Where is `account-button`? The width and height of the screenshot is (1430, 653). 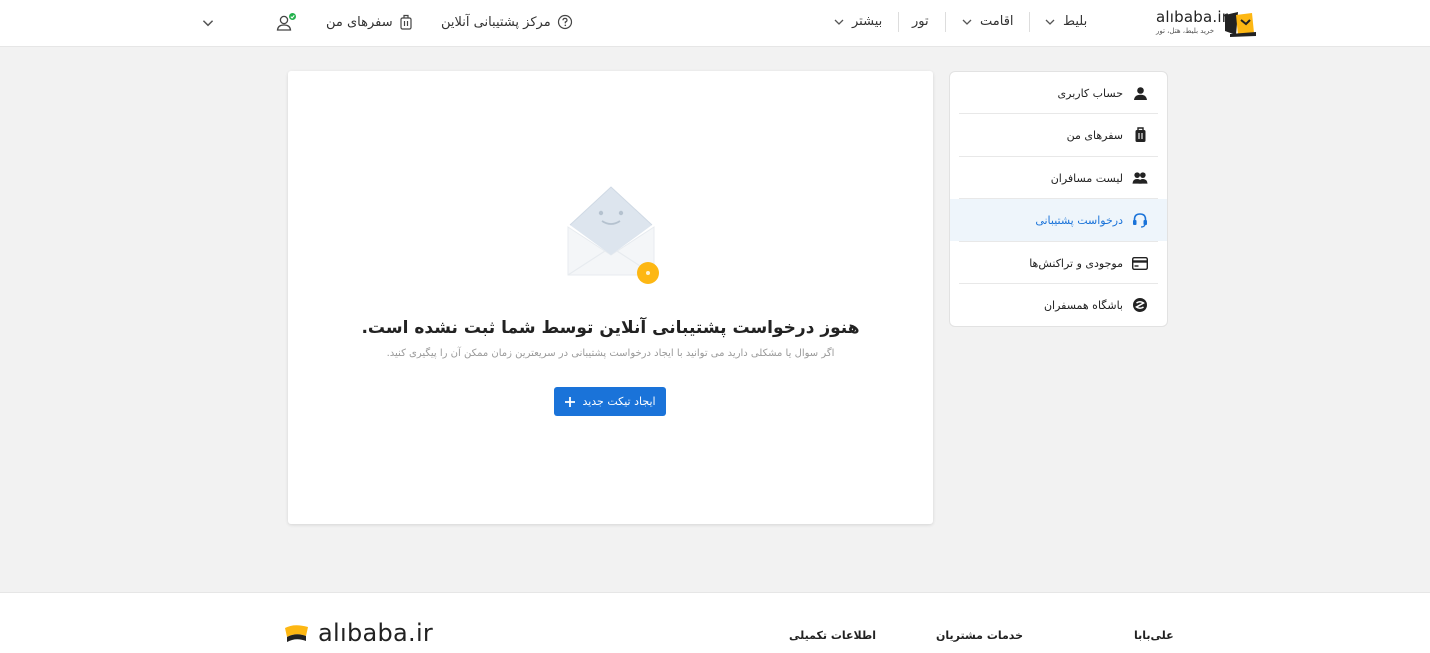
account-button is located at coordinates (286, 23).